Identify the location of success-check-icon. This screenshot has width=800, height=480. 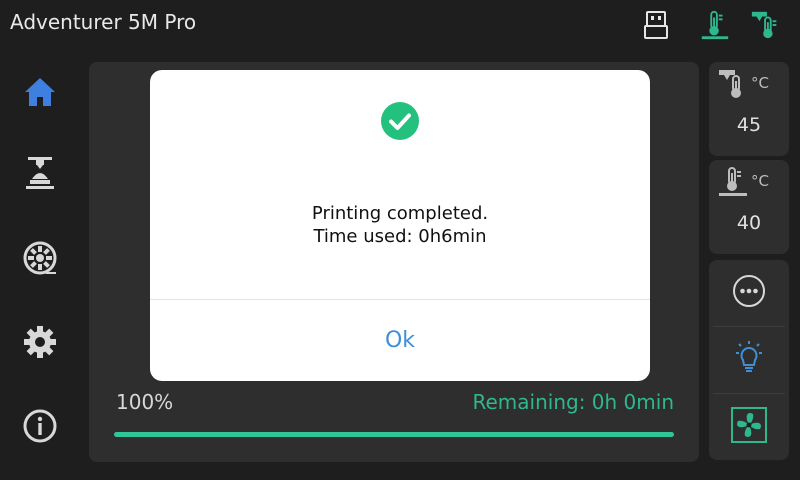
(400, 121).